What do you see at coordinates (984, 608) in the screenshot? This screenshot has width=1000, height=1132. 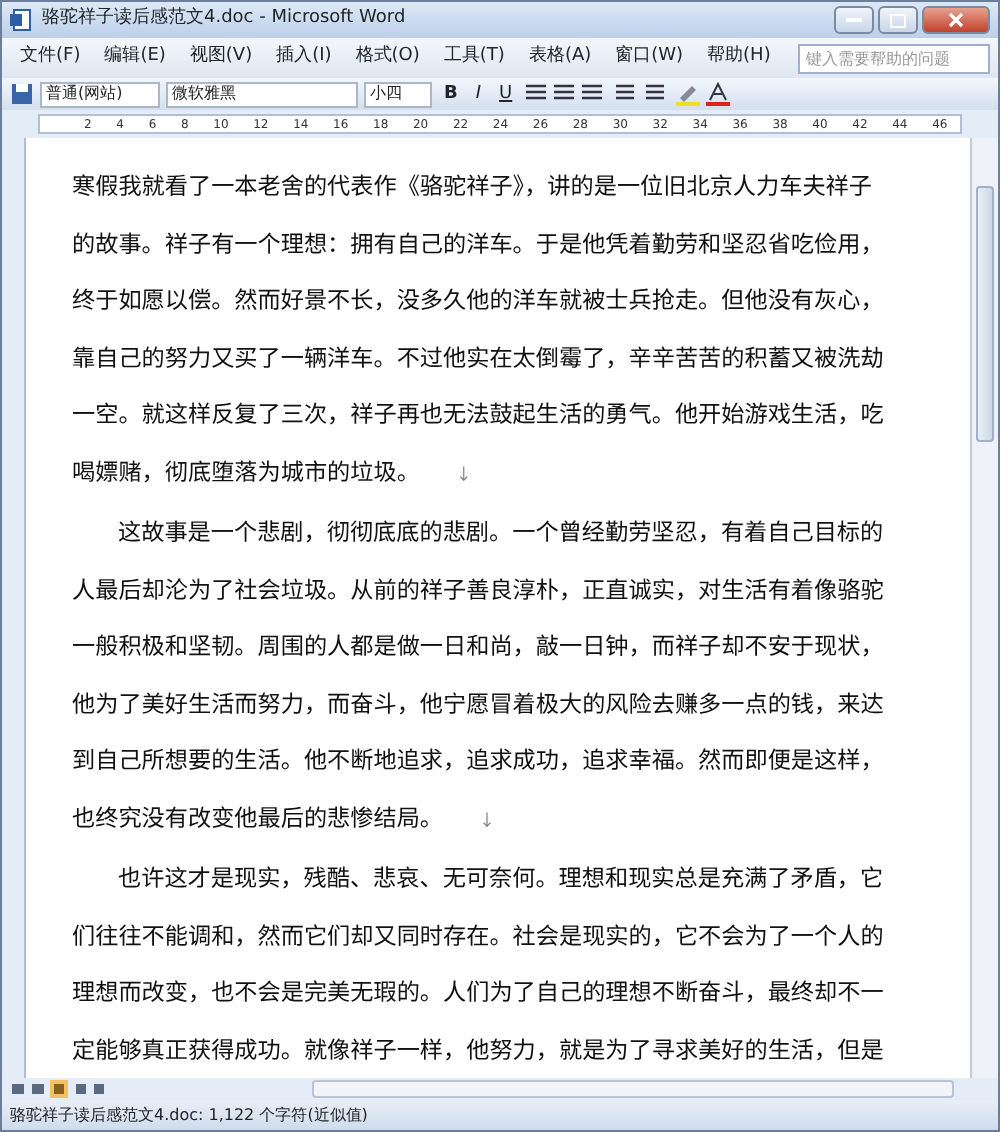 I see `vertical-scrollbar` at bounding box center [984, 608].